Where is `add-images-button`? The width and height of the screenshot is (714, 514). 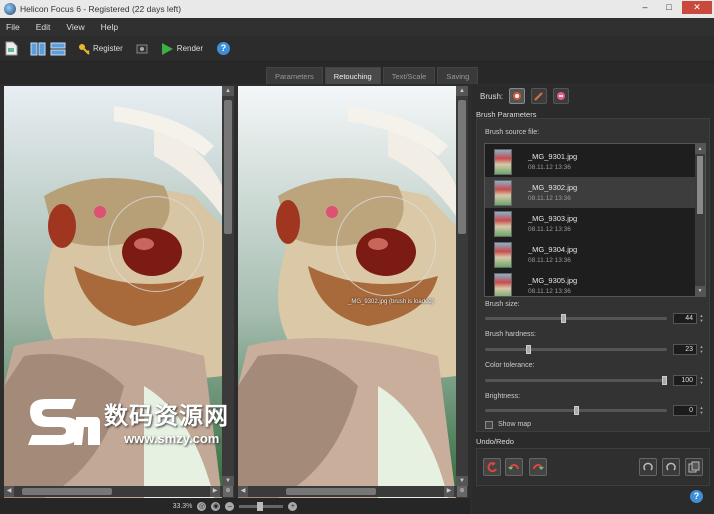
add-images-button is located at coordinates (11, 48).